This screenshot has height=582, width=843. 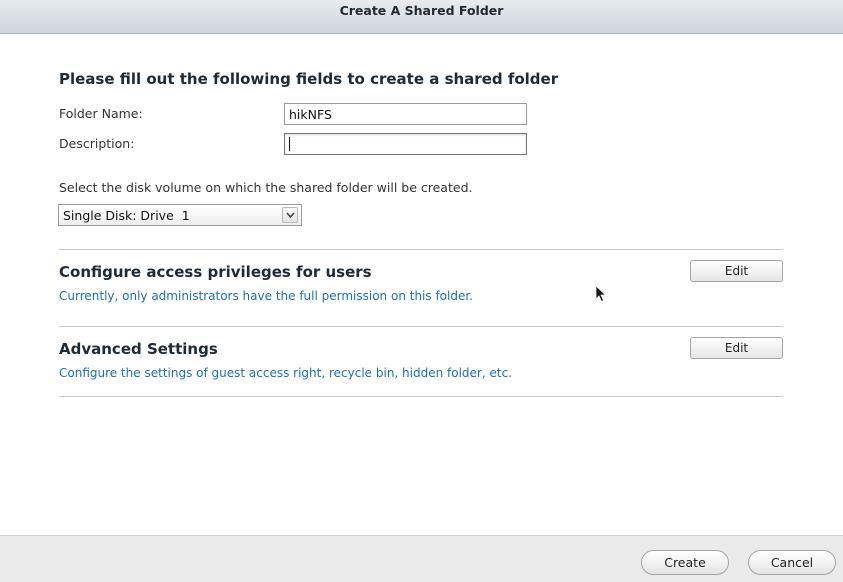 I want to click on folder-name-input, so click(x=405, y=114).